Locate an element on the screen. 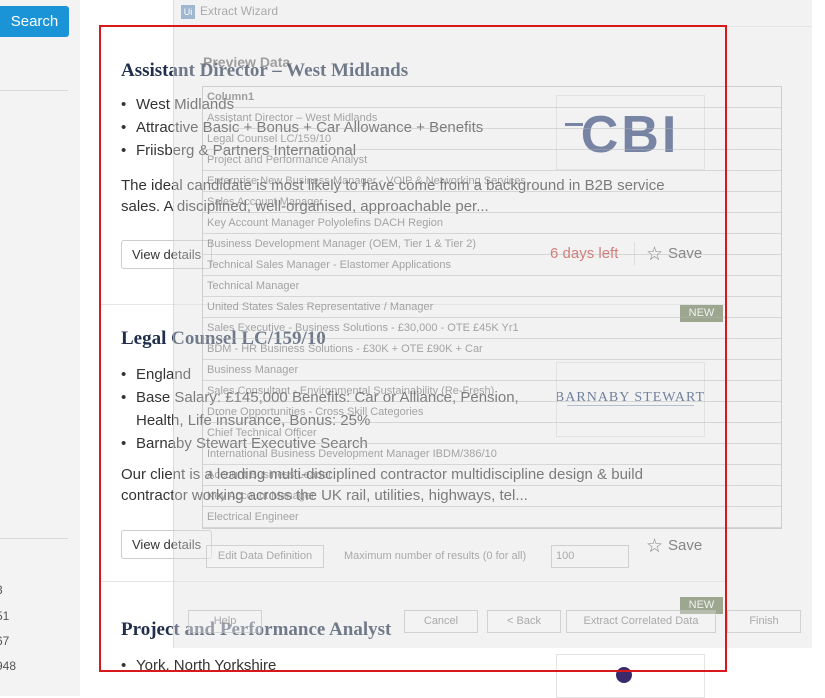 The height and width of the screenshot is (698, 825). finish-button: Finish is located at coordinates (764, 621).